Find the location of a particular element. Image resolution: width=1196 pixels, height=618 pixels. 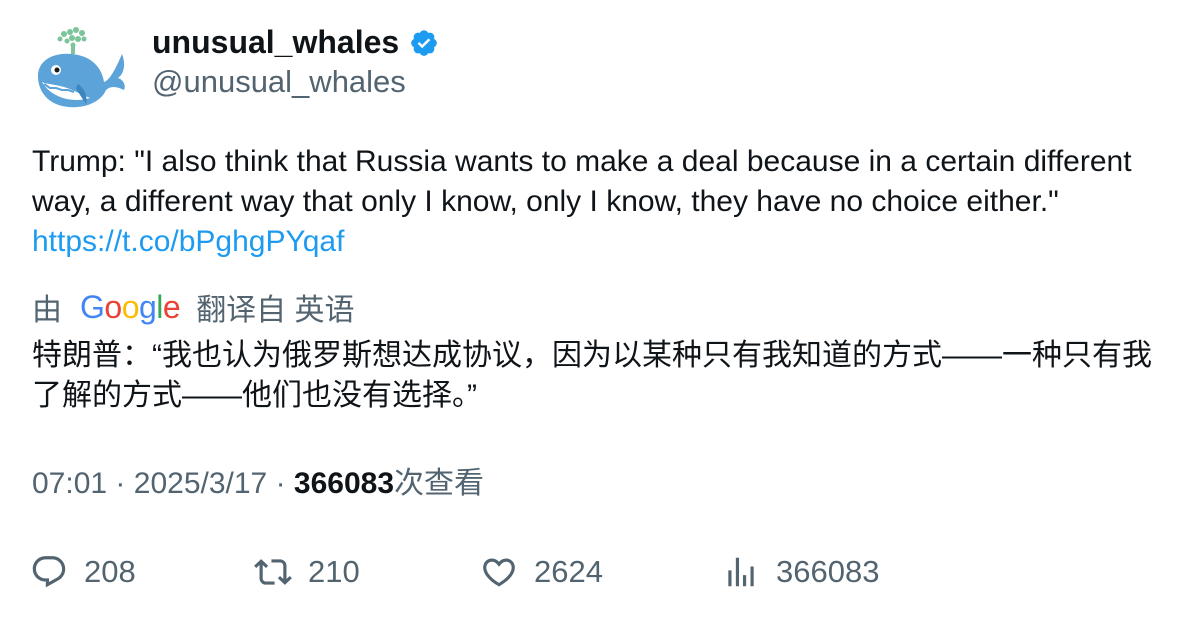

views-button: 366083 is located at coordinates (800, 572).